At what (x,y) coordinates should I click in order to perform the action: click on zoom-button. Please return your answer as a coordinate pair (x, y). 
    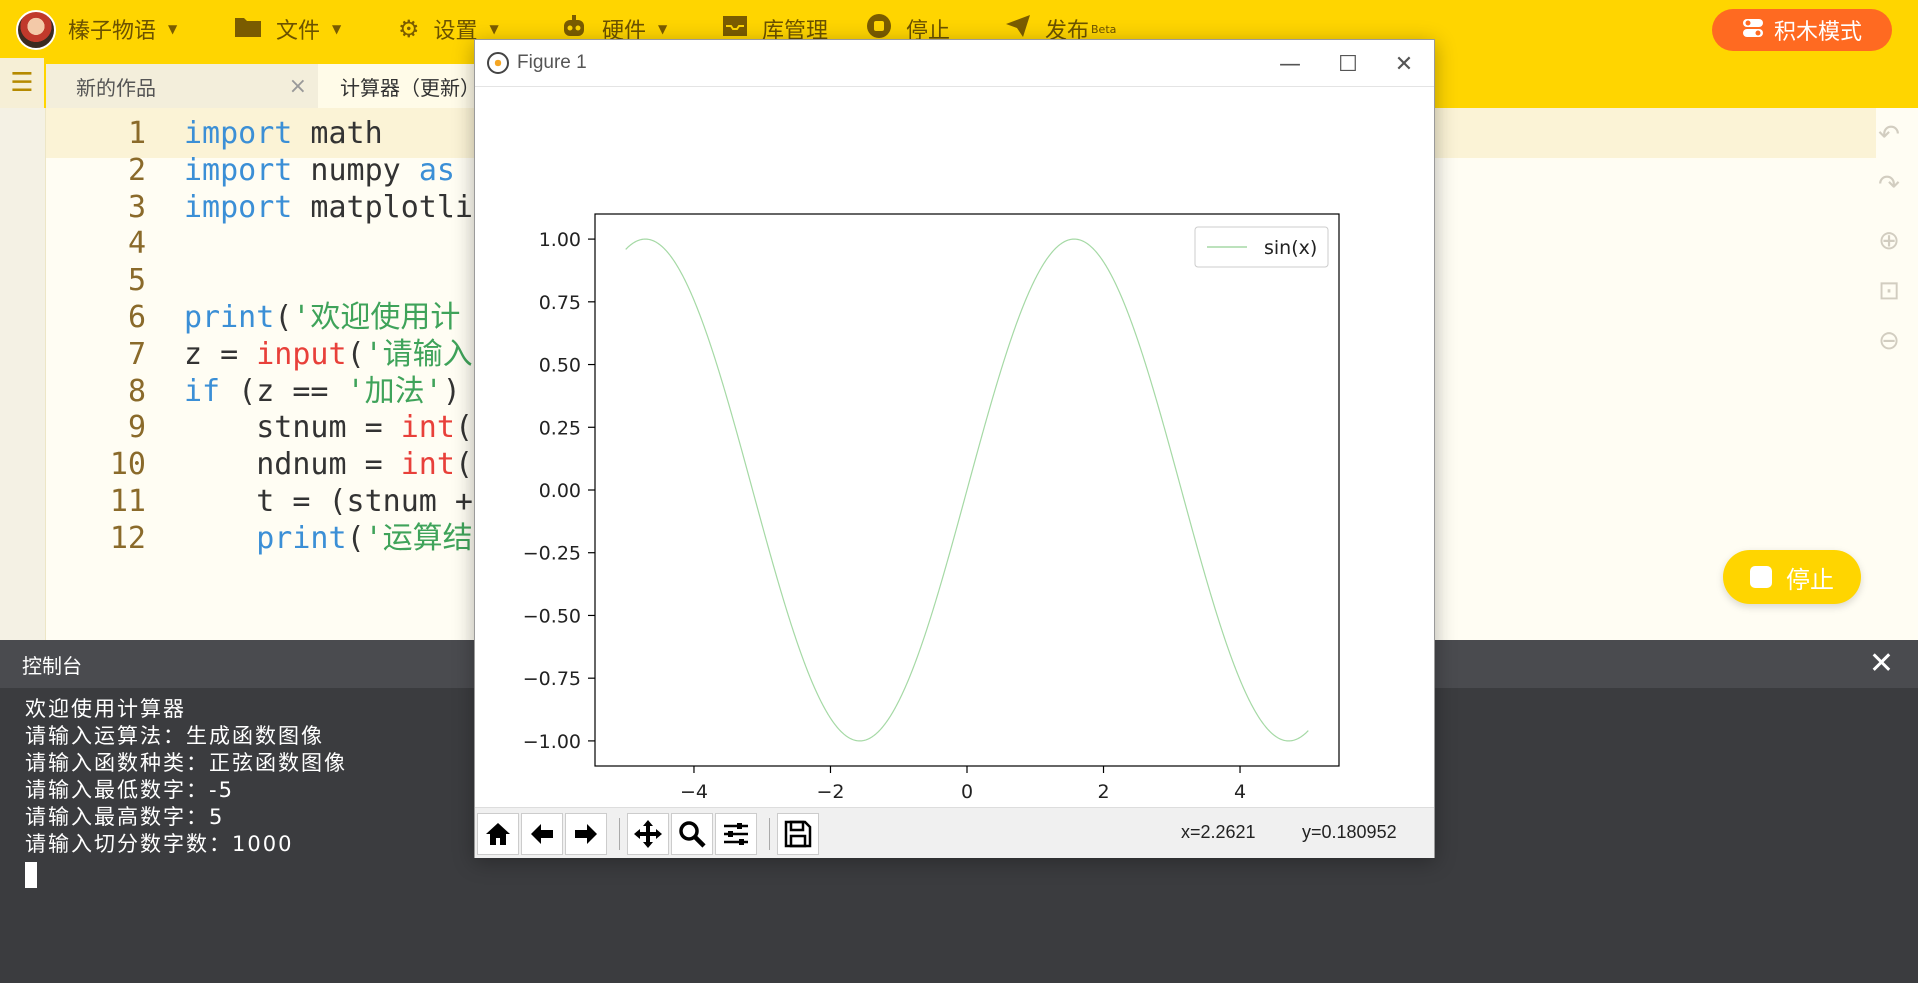
    Looking at the image, I should click on (692, 834).